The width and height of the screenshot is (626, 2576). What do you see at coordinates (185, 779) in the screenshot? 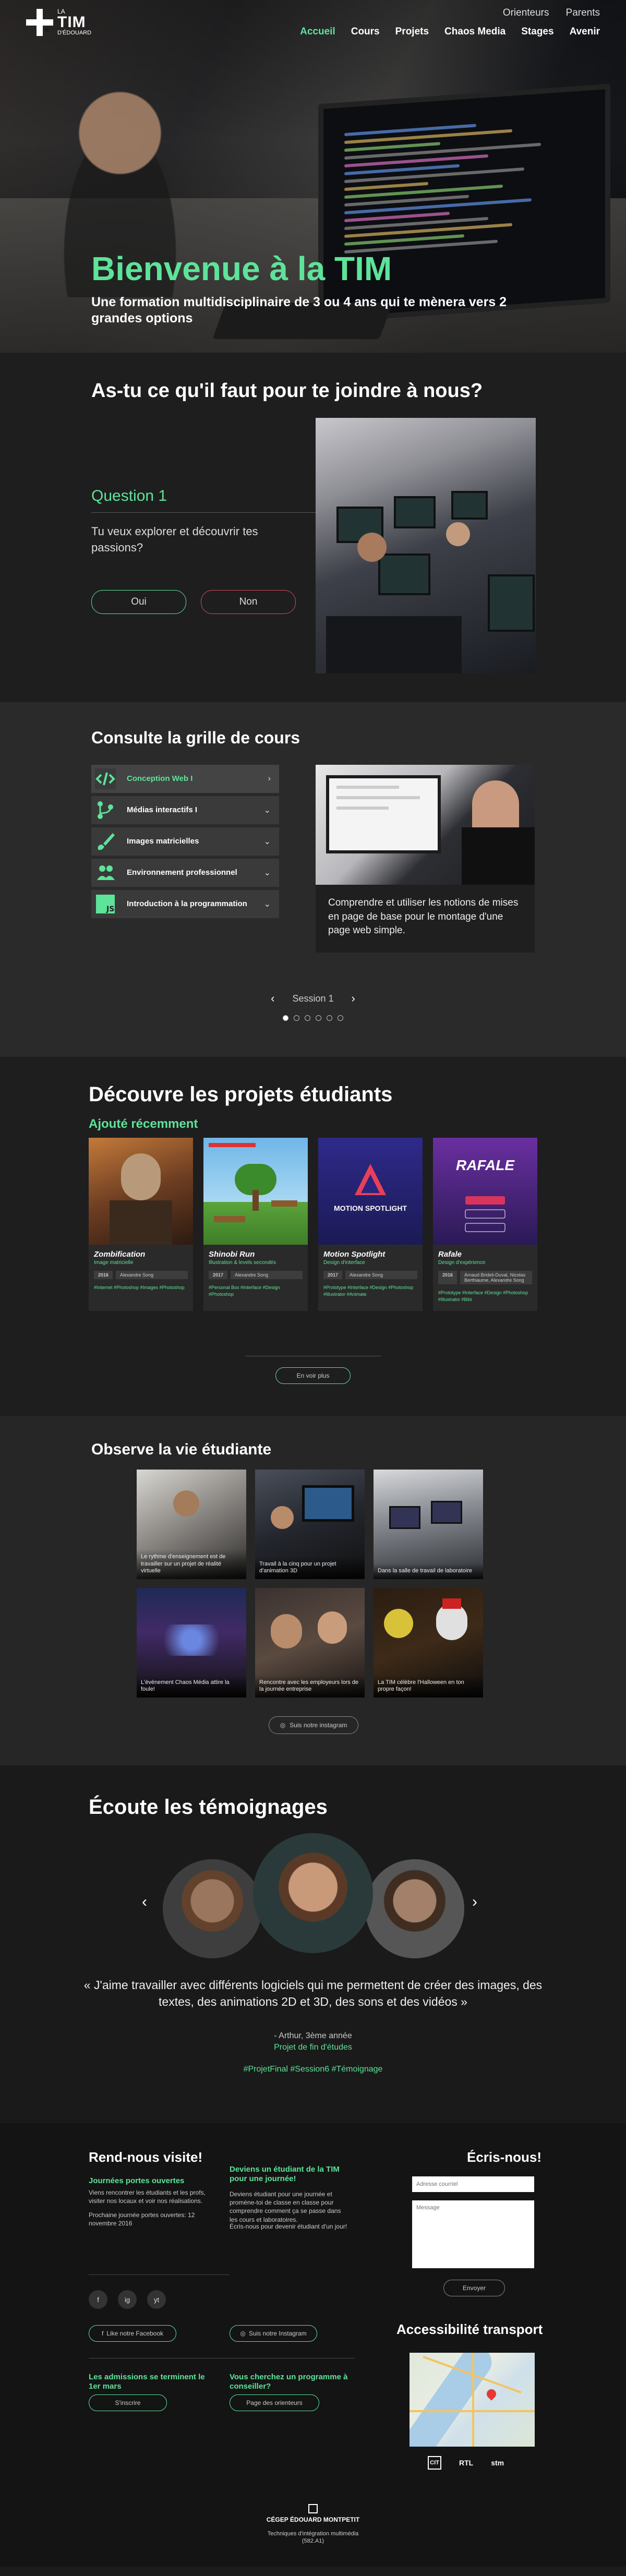
I see `course-item-conception-web: Conception Web I ›` at bounding box center [185, 779].